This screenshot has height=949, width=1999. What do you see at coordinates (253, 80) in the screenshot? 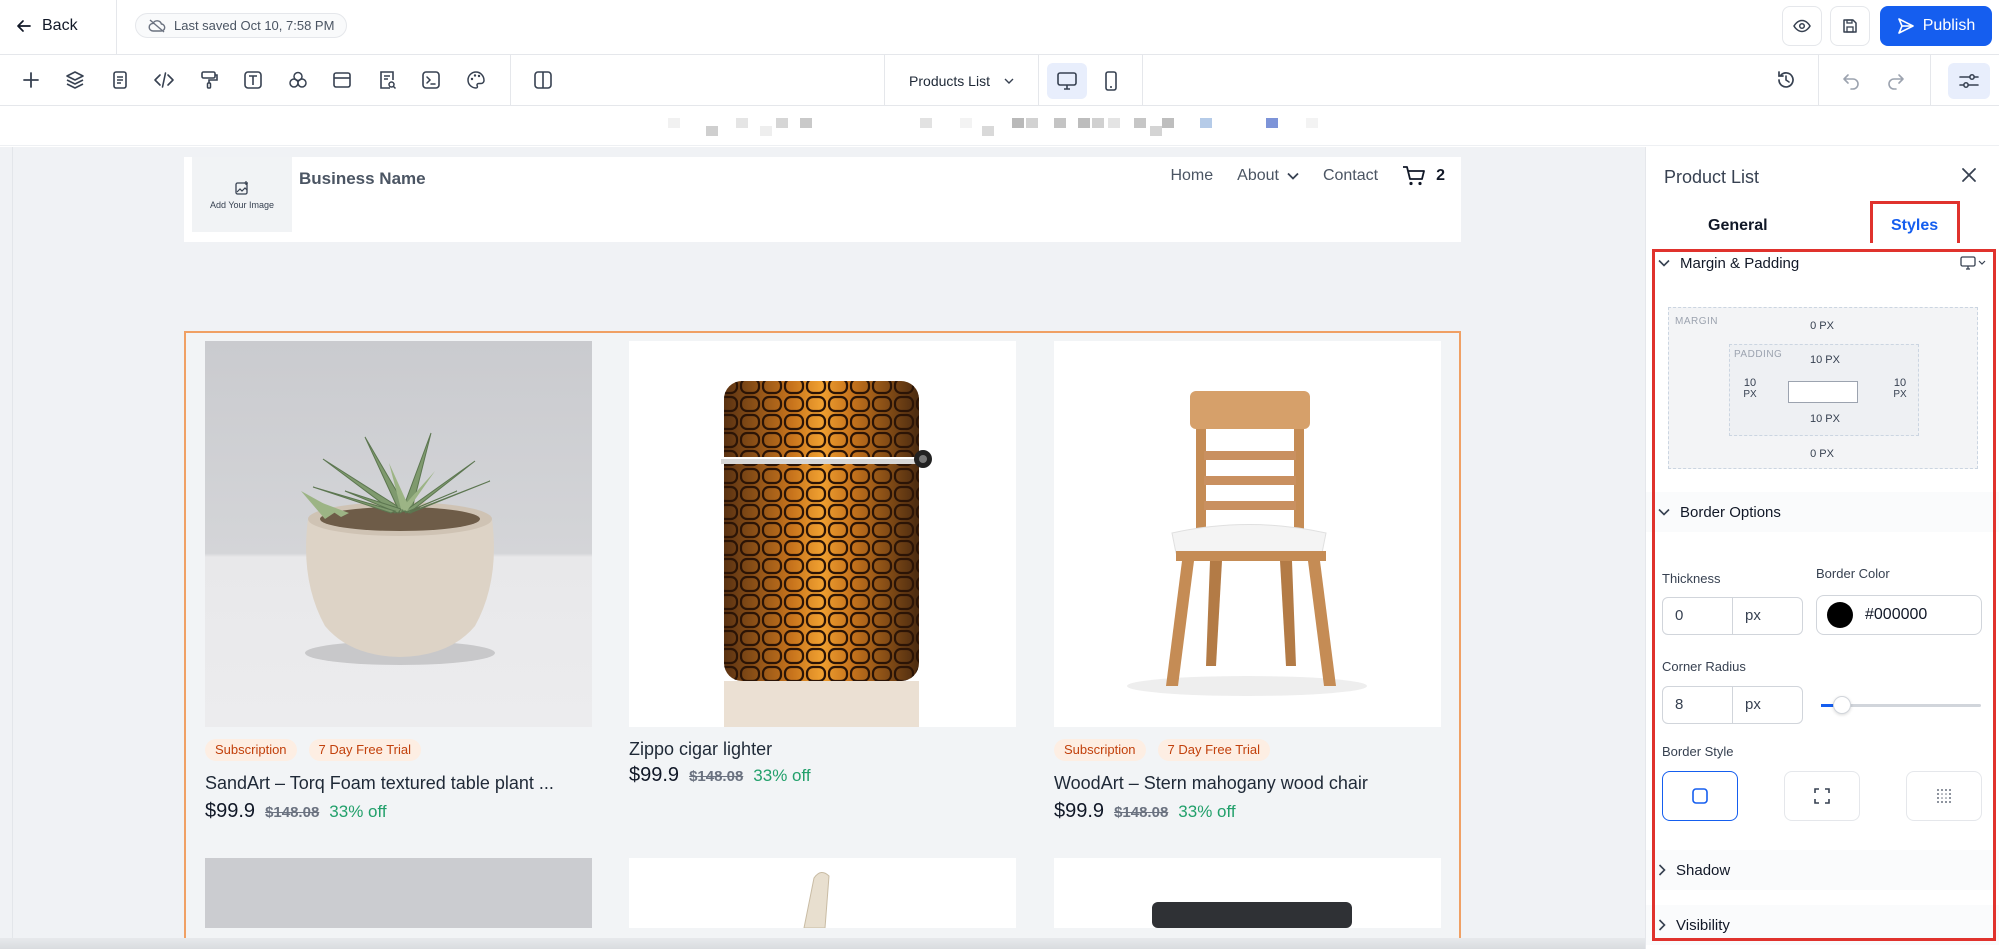
I see `text-button` at bounding box center [253, 80].